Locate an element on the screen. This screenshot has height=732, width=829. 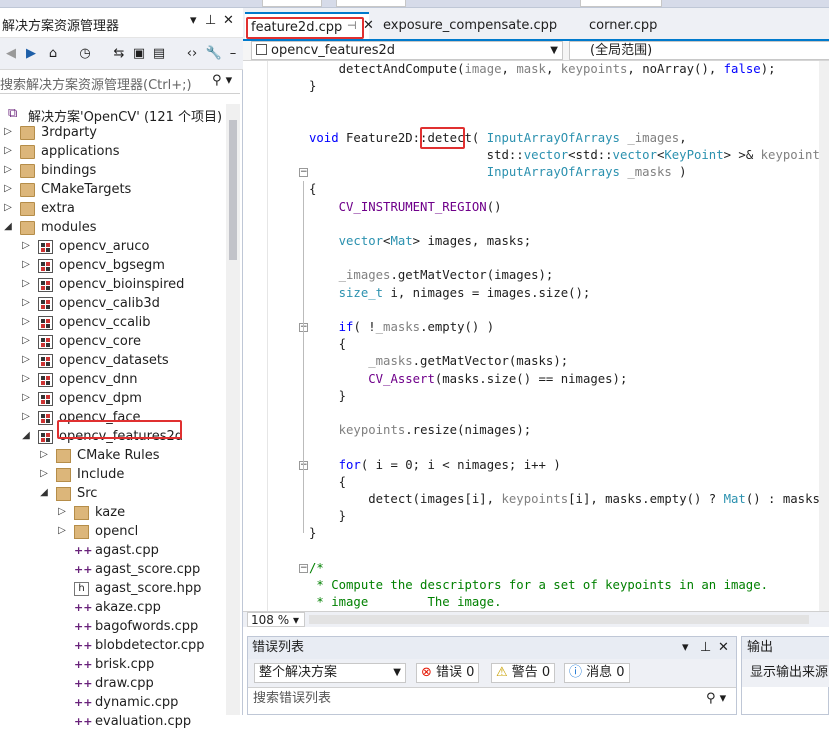
tab-corner: corner.cpp is located at coordinates (623, 25).